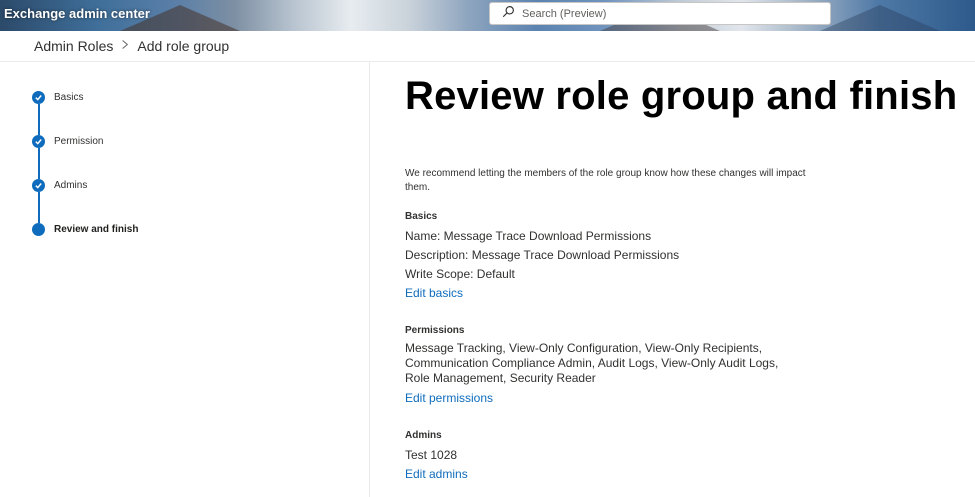 The height and width of the screenshot is (497, 975). I want to click on step-review-and-finish: Review and finish, so click(85, 245).